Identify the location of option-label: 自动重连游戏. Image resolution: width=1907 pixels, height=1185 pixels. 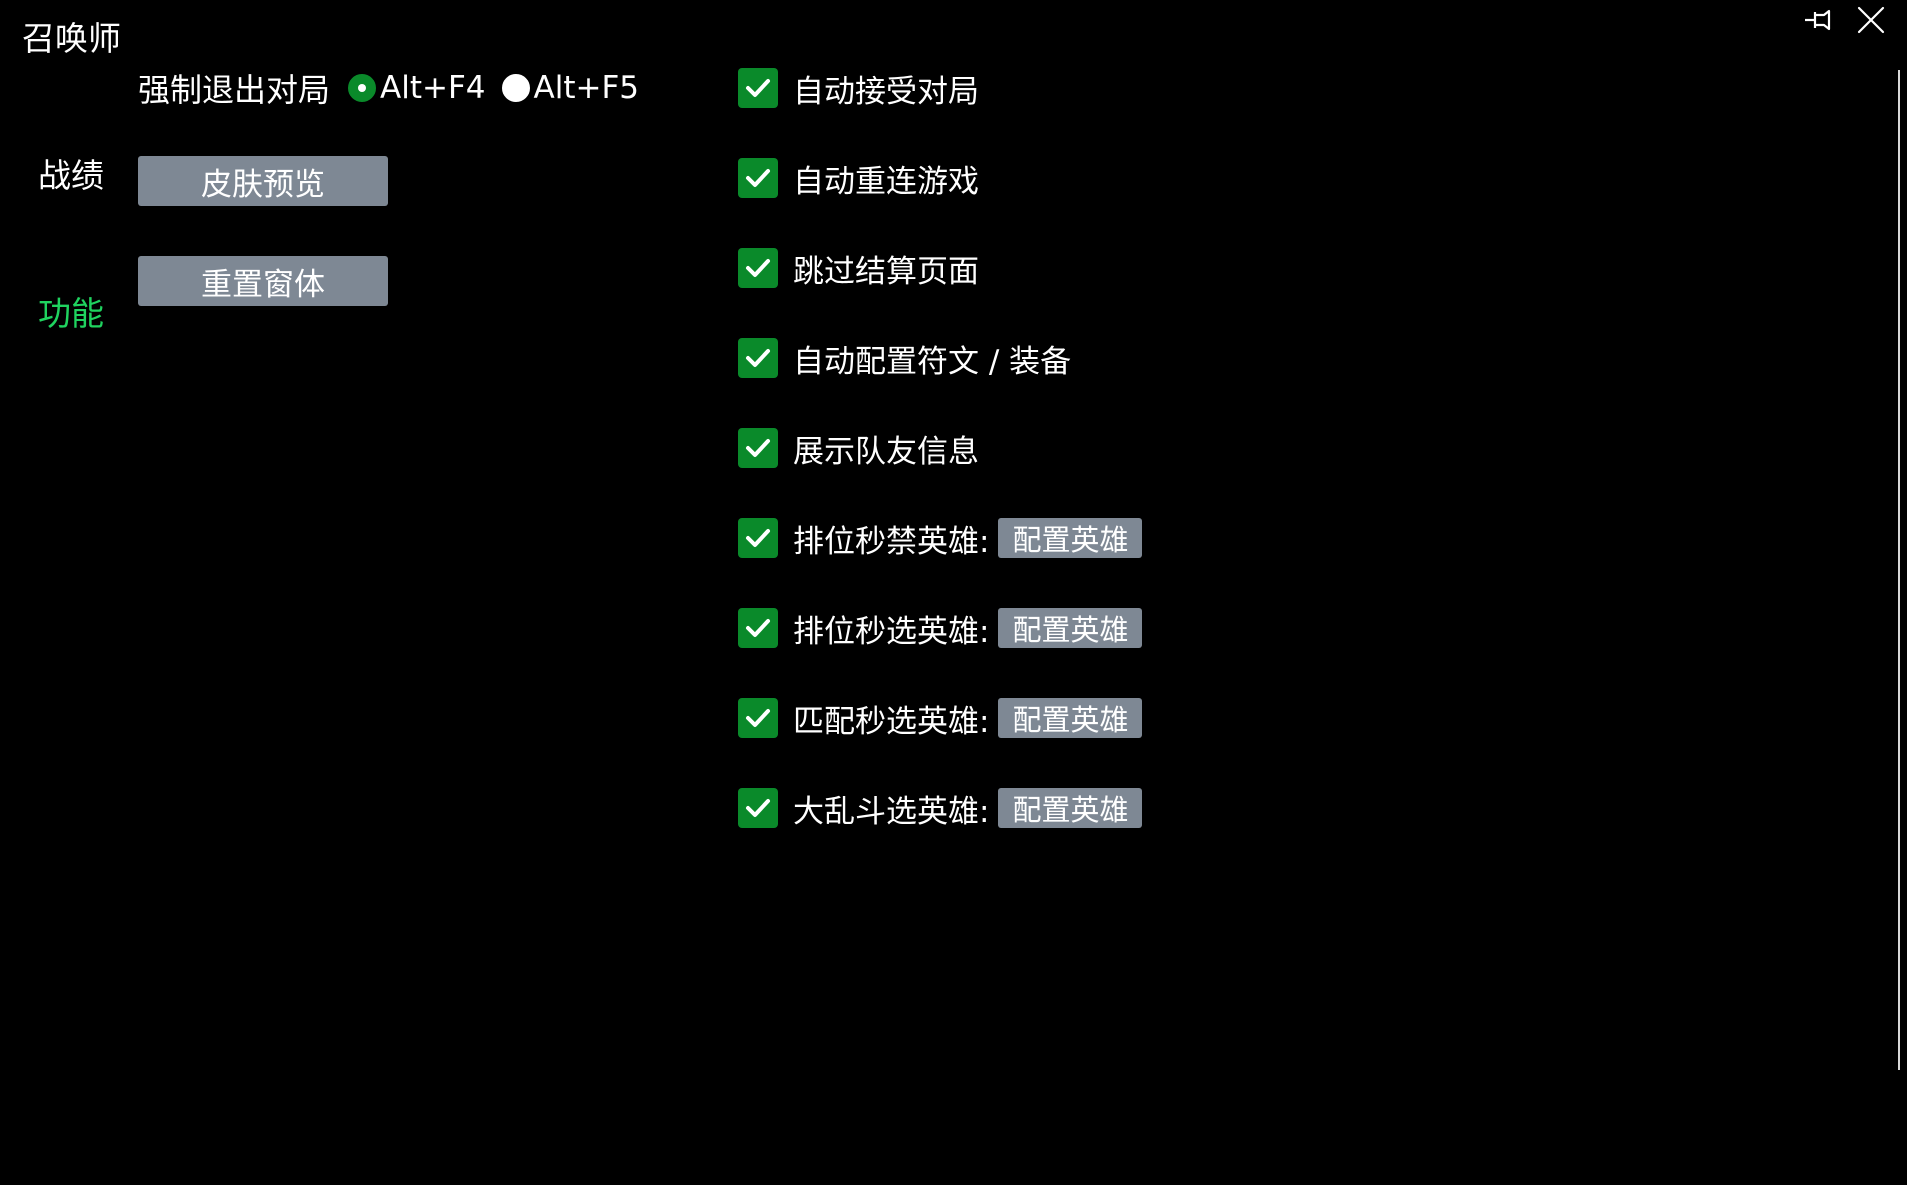
(886, 181).